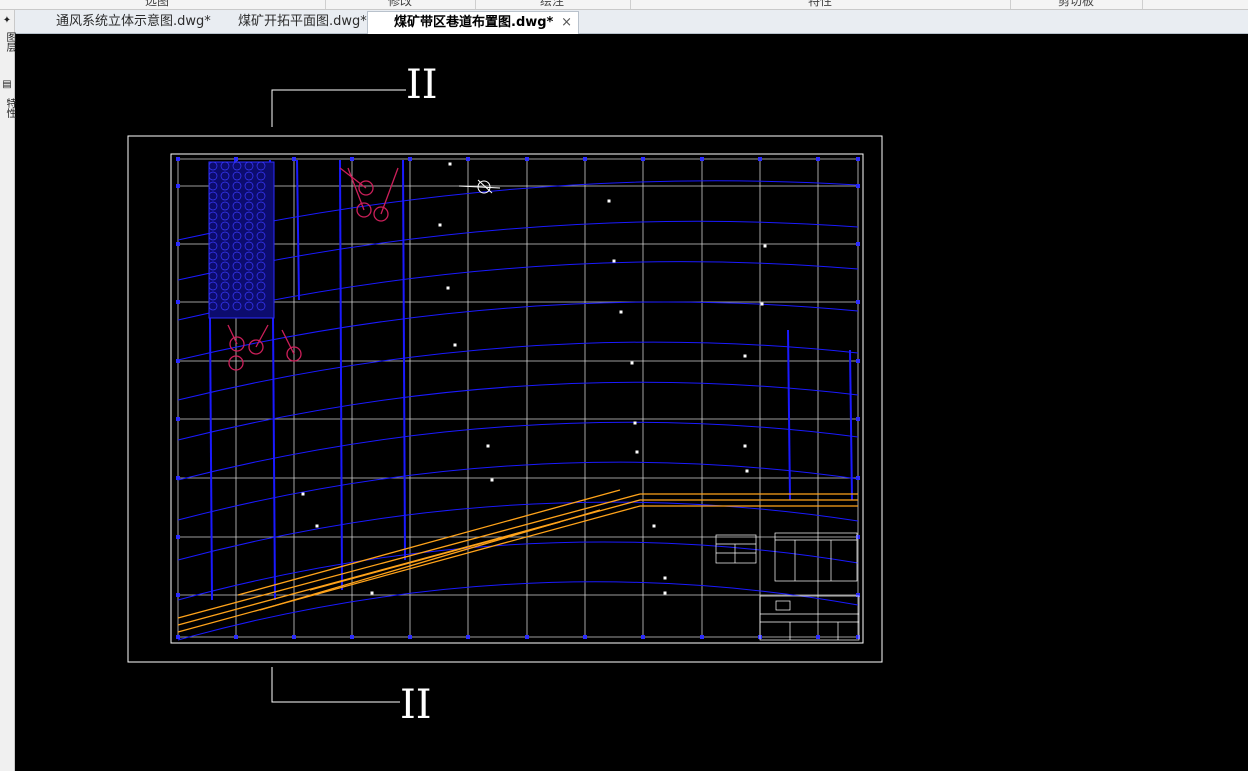 This screenshot has height=771, width=1248. What do you see at coordinates (400, 4) in the screenshot?
I see `ribbon-group-2: 修改` at bounding box center [400, 4].